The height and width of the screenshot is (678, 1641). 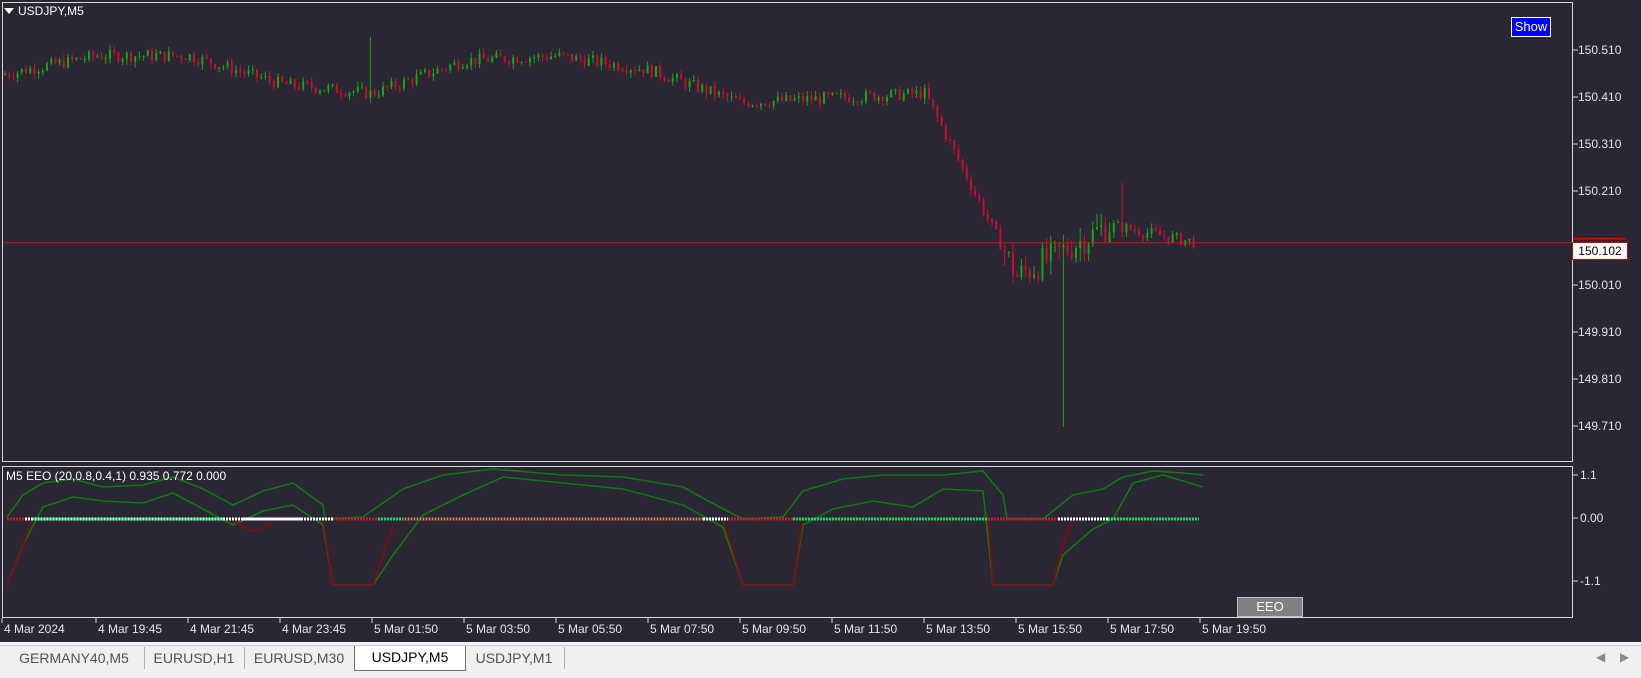 What do you see at coordinates (1600, 285) in the screenshot?
I see `price-tick-label: 150.010` at bounding box center [1600, 285].